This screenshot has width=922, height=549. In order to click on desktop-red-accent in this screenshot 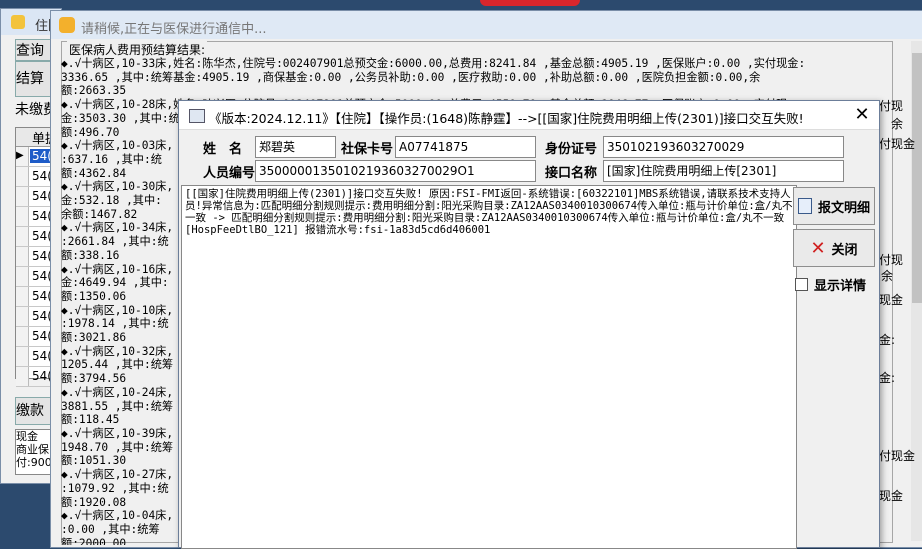, I will do `click(530, 3)`.